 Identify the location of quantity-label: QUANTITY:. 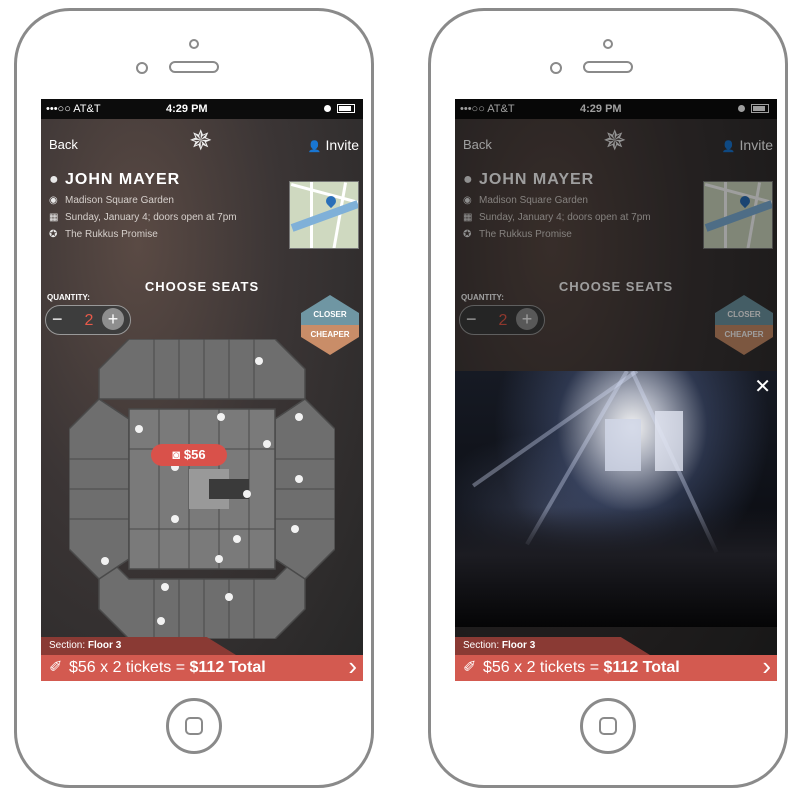
(68, 297).